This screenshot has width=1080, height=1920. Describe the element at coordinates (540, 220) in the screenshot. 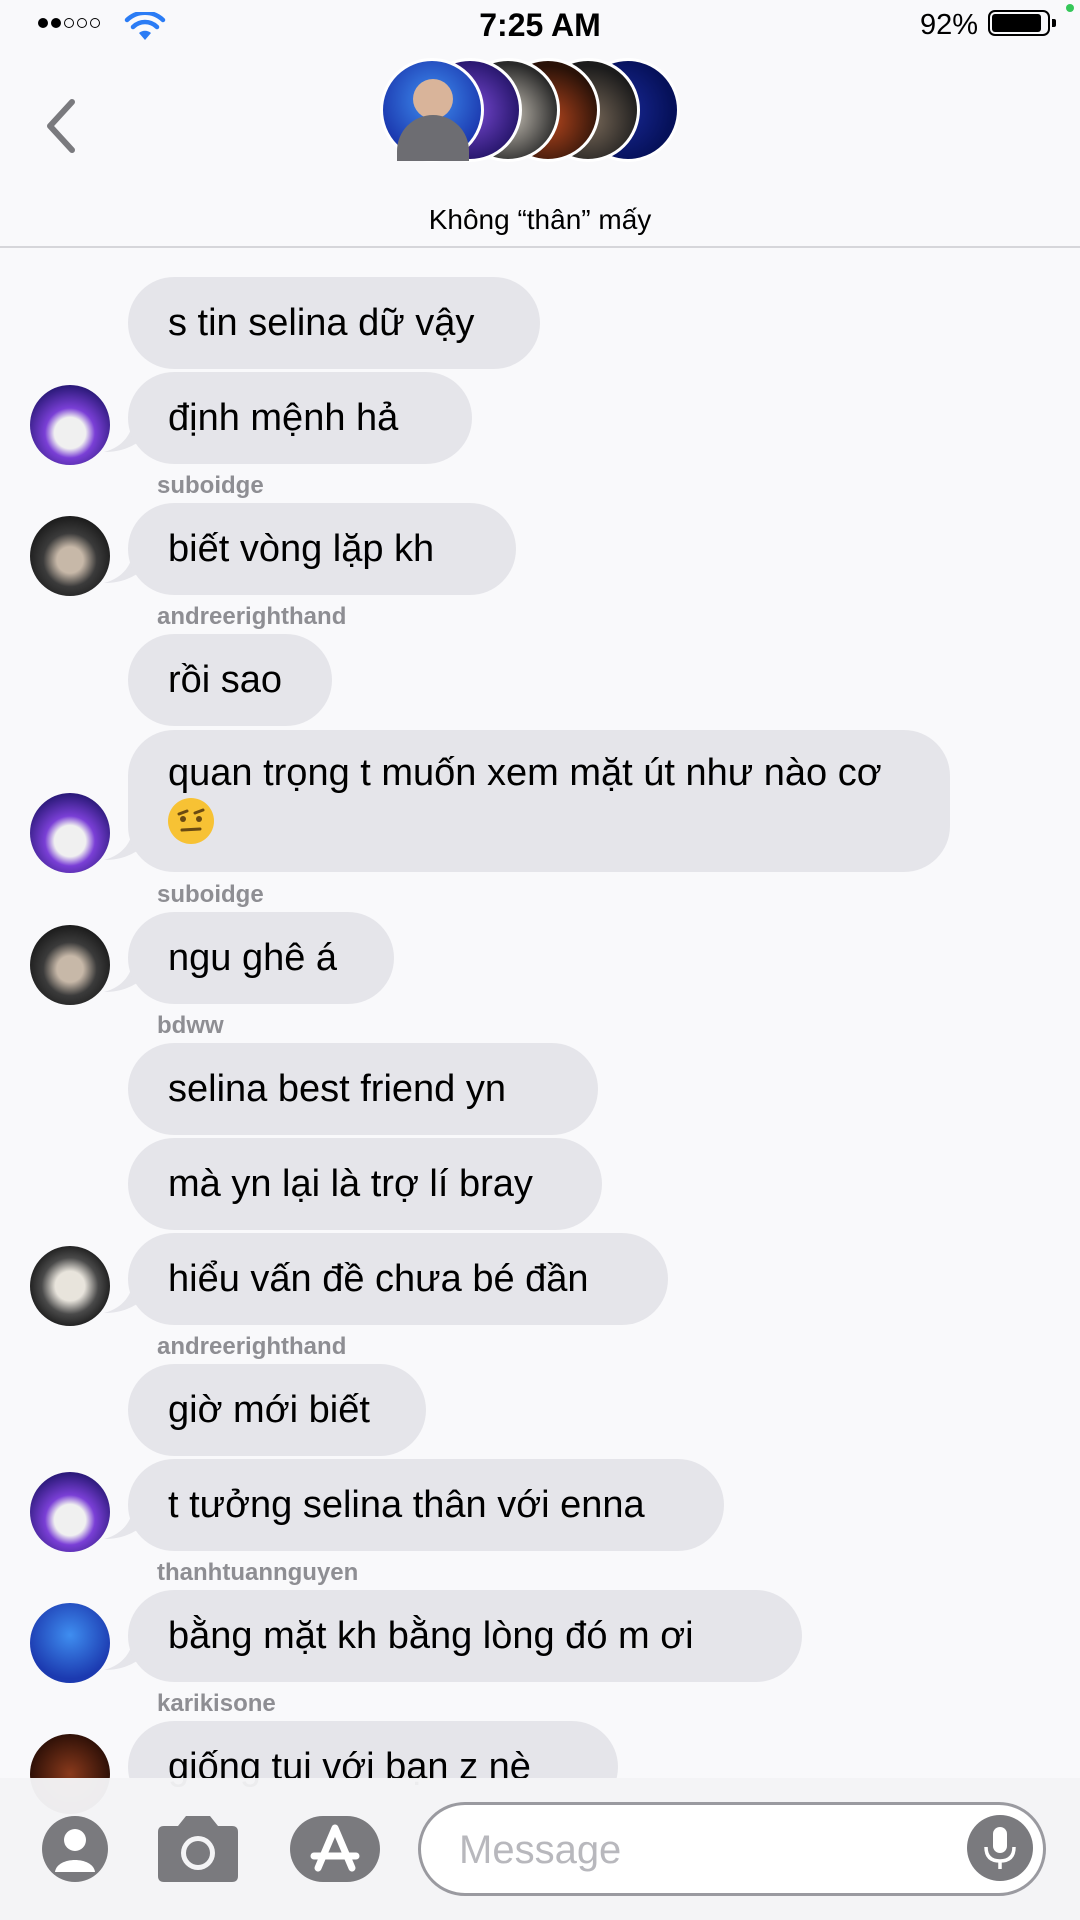

I see `group-name: Không “thân” mấy` at that location.